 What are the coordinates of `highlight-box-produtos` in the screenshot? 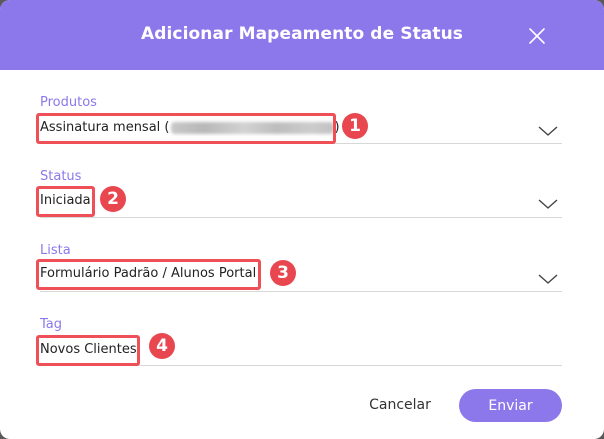 It's located at (186, 128).